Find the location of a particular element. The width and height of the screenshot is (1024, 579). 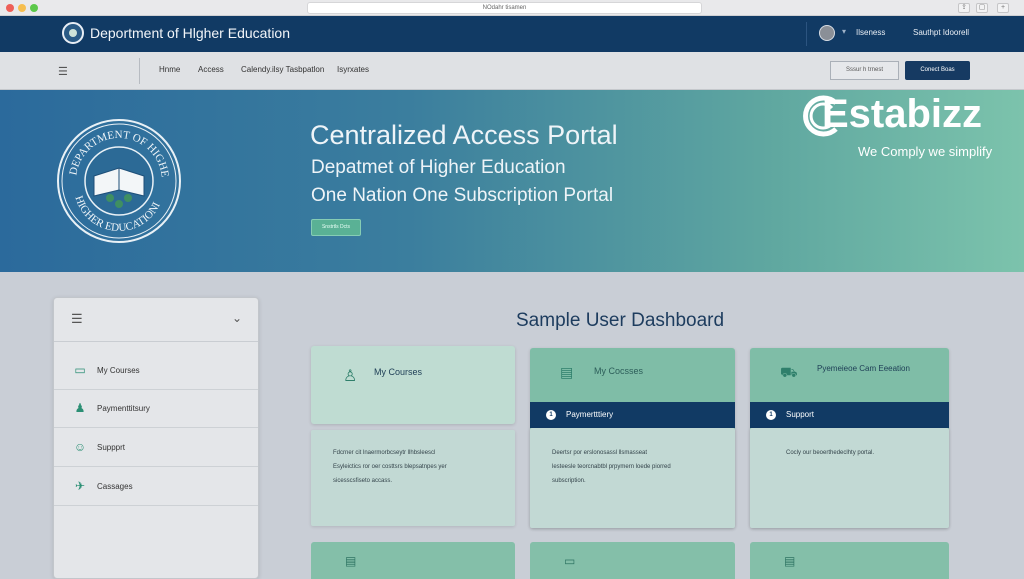

close-window-icon is located at coordinates (10, 8).